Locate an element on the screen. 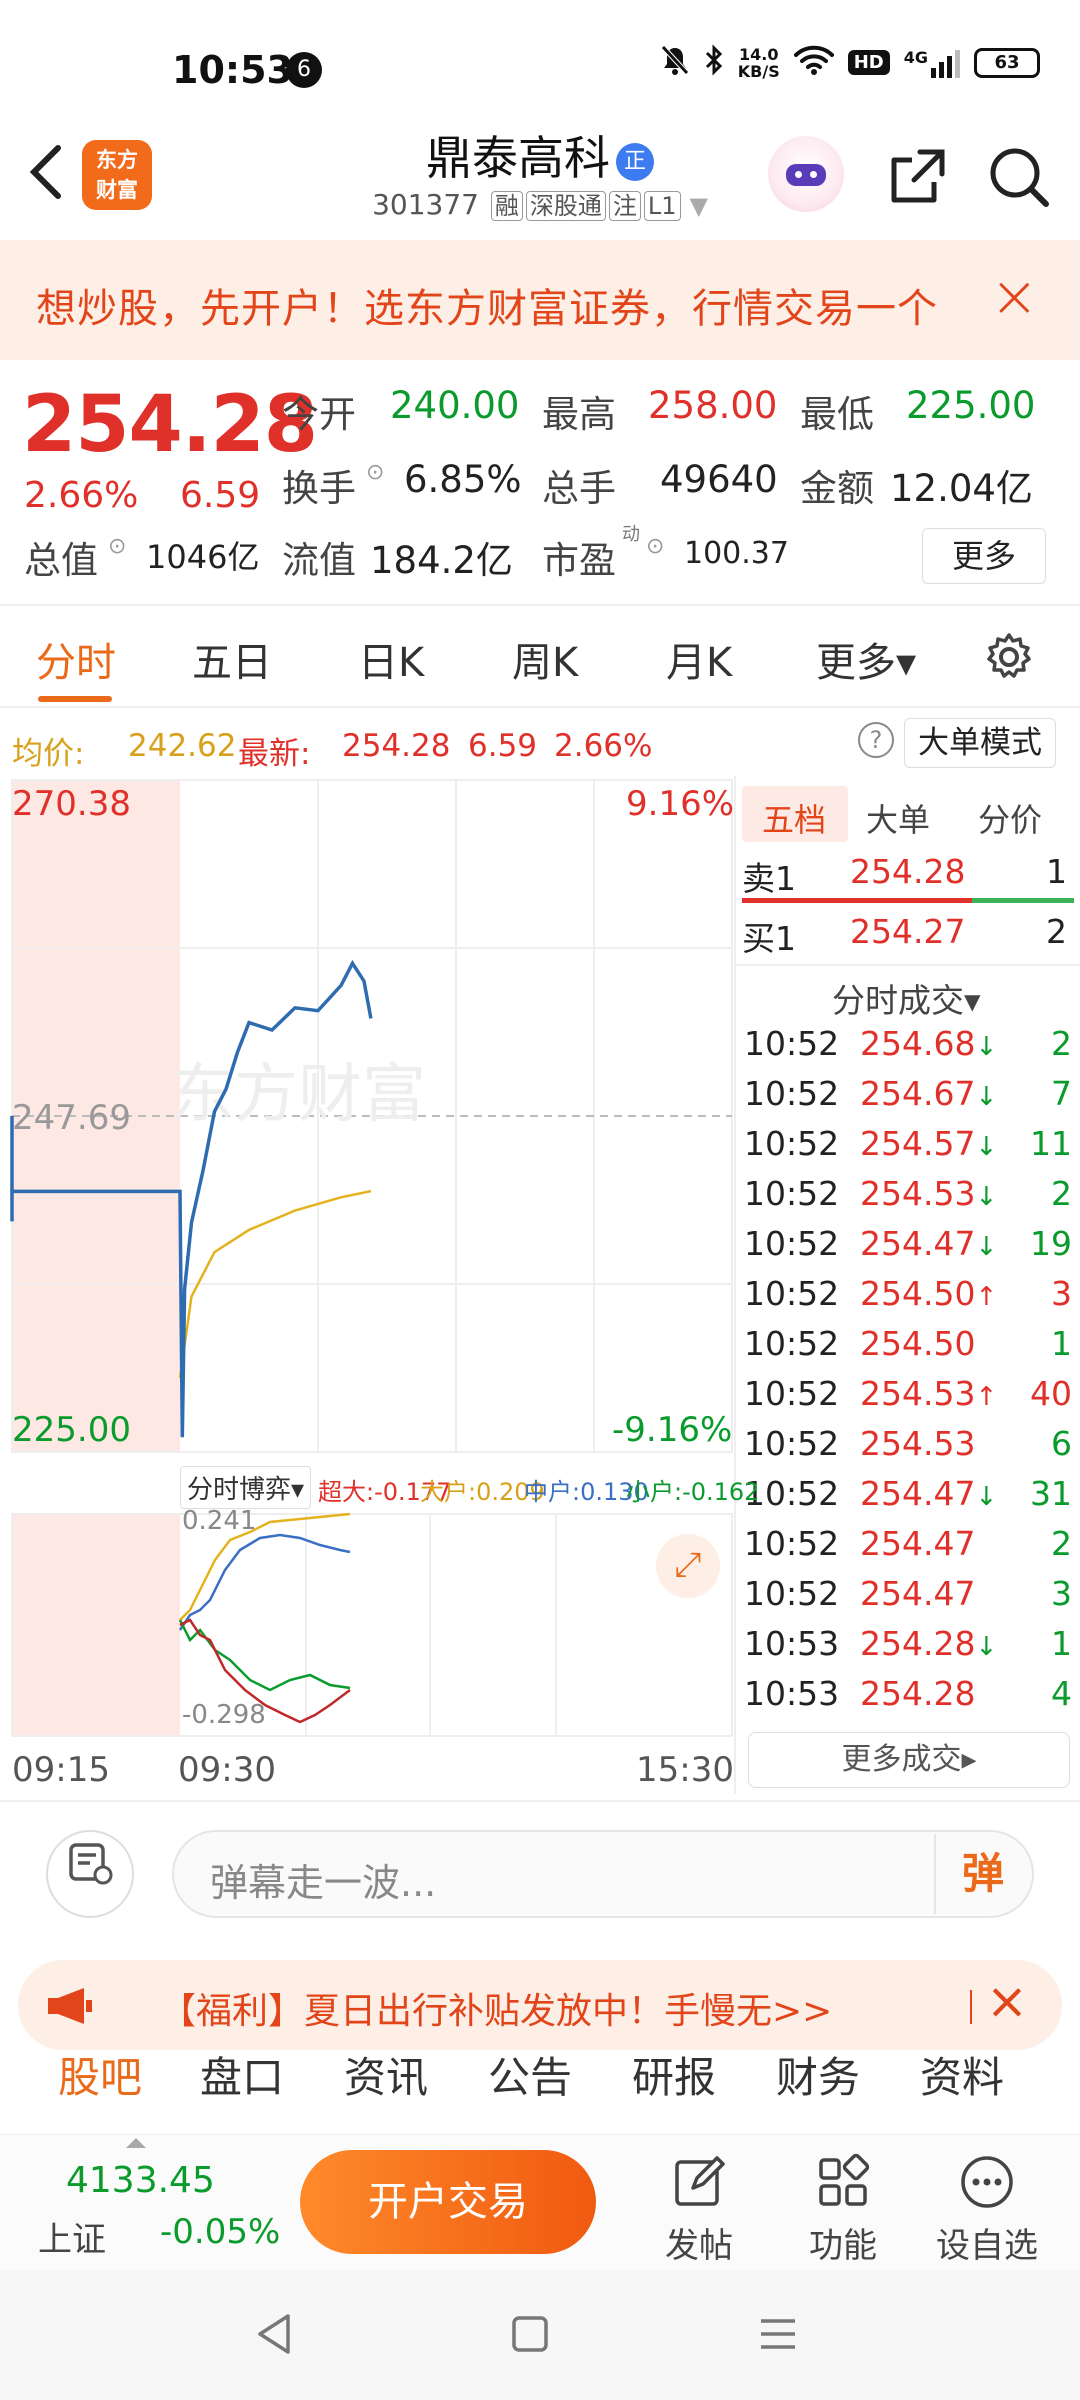  big-order-mode-button: 大单模式 is located at coordinates (980, 743).